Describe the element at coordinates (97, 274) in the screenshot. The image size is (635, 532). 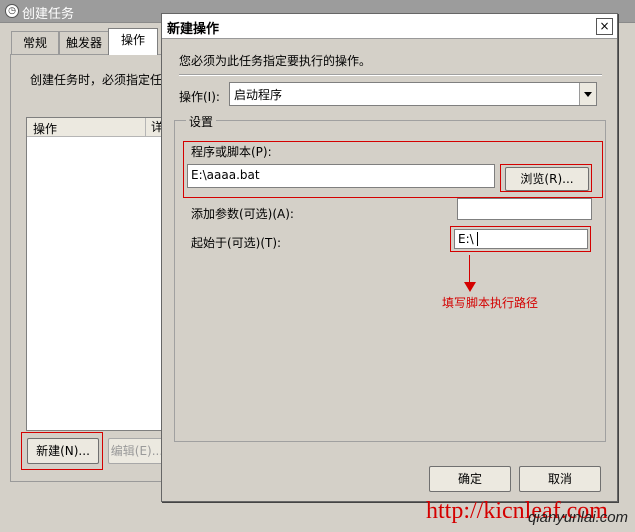
I see `actions-list: 操作 详` at that location.